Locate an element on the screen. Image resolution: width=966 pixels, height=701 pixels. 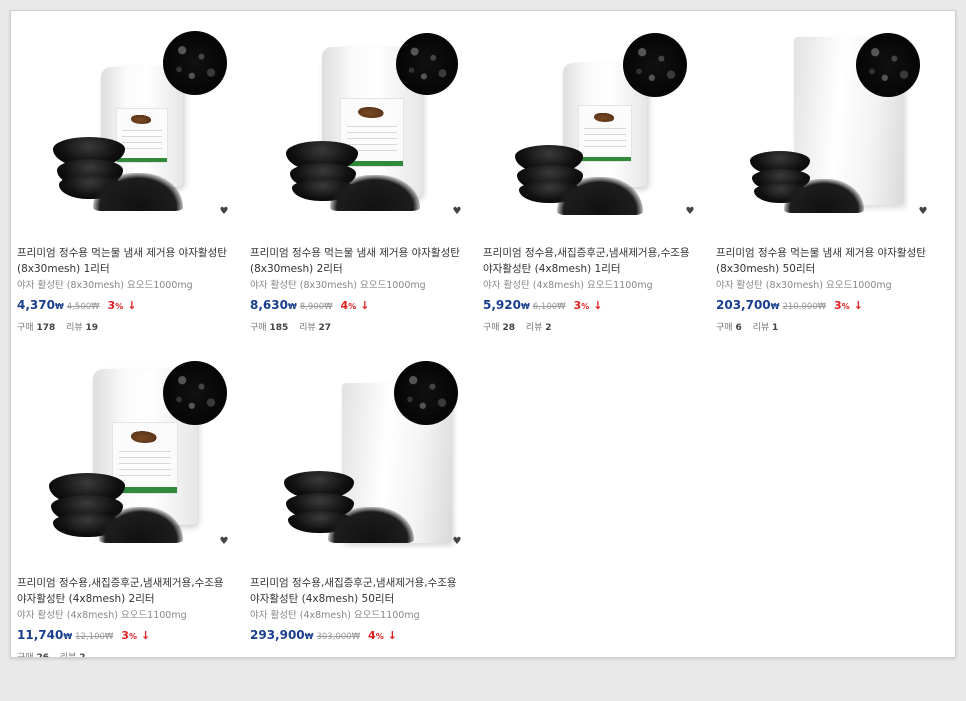
sale-price: 5,920 is located at coordinates (502, 305).